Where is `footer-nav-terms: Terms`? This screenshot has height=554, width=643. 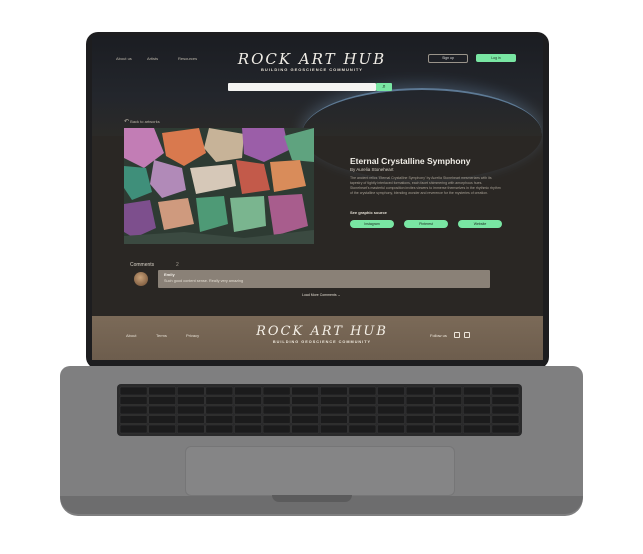
footer-nav-terms: Terms is located at coordinates (161, 335).